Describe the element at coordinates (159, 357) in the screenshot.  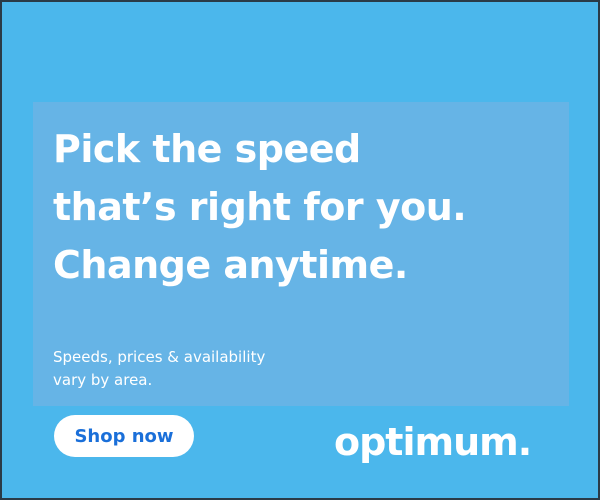
I see `disclaimer-line: Speeds, prices & availability` at that location.